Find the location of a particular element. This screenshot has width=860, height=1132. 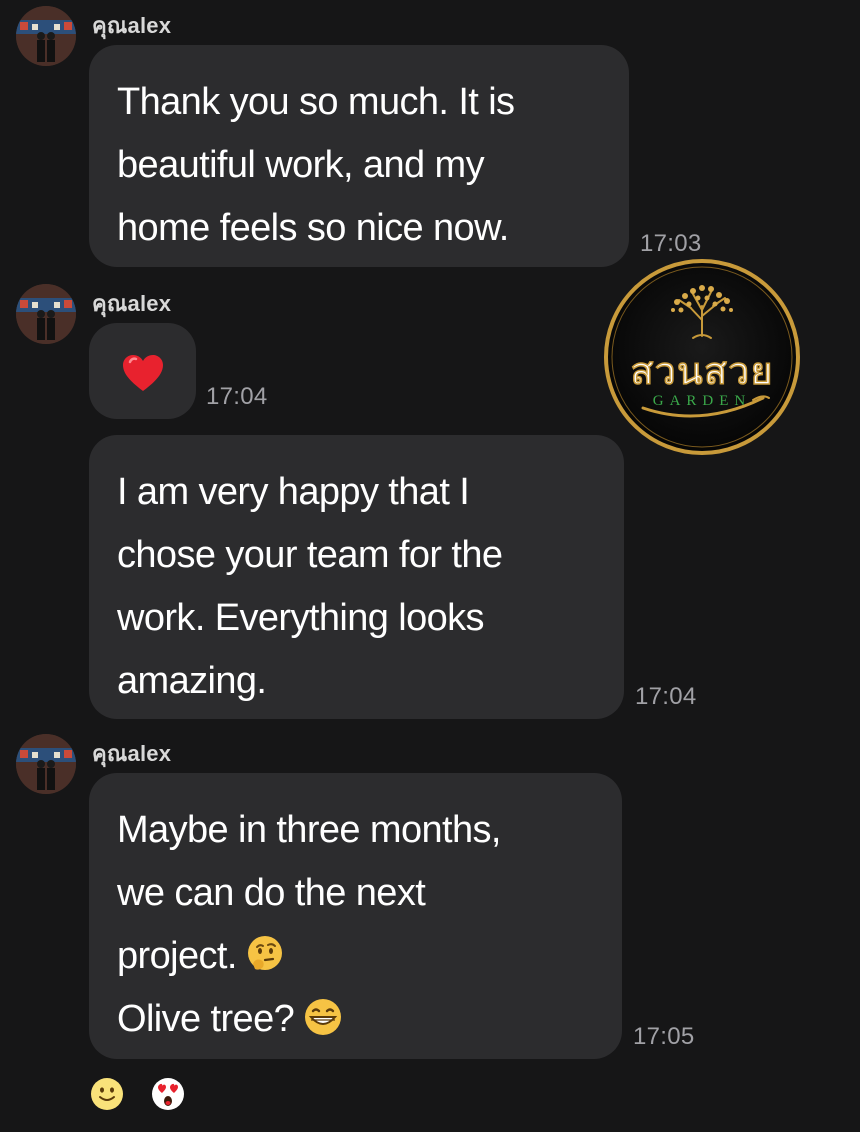

thinking-face-icon is located at coordinates (264, 952).